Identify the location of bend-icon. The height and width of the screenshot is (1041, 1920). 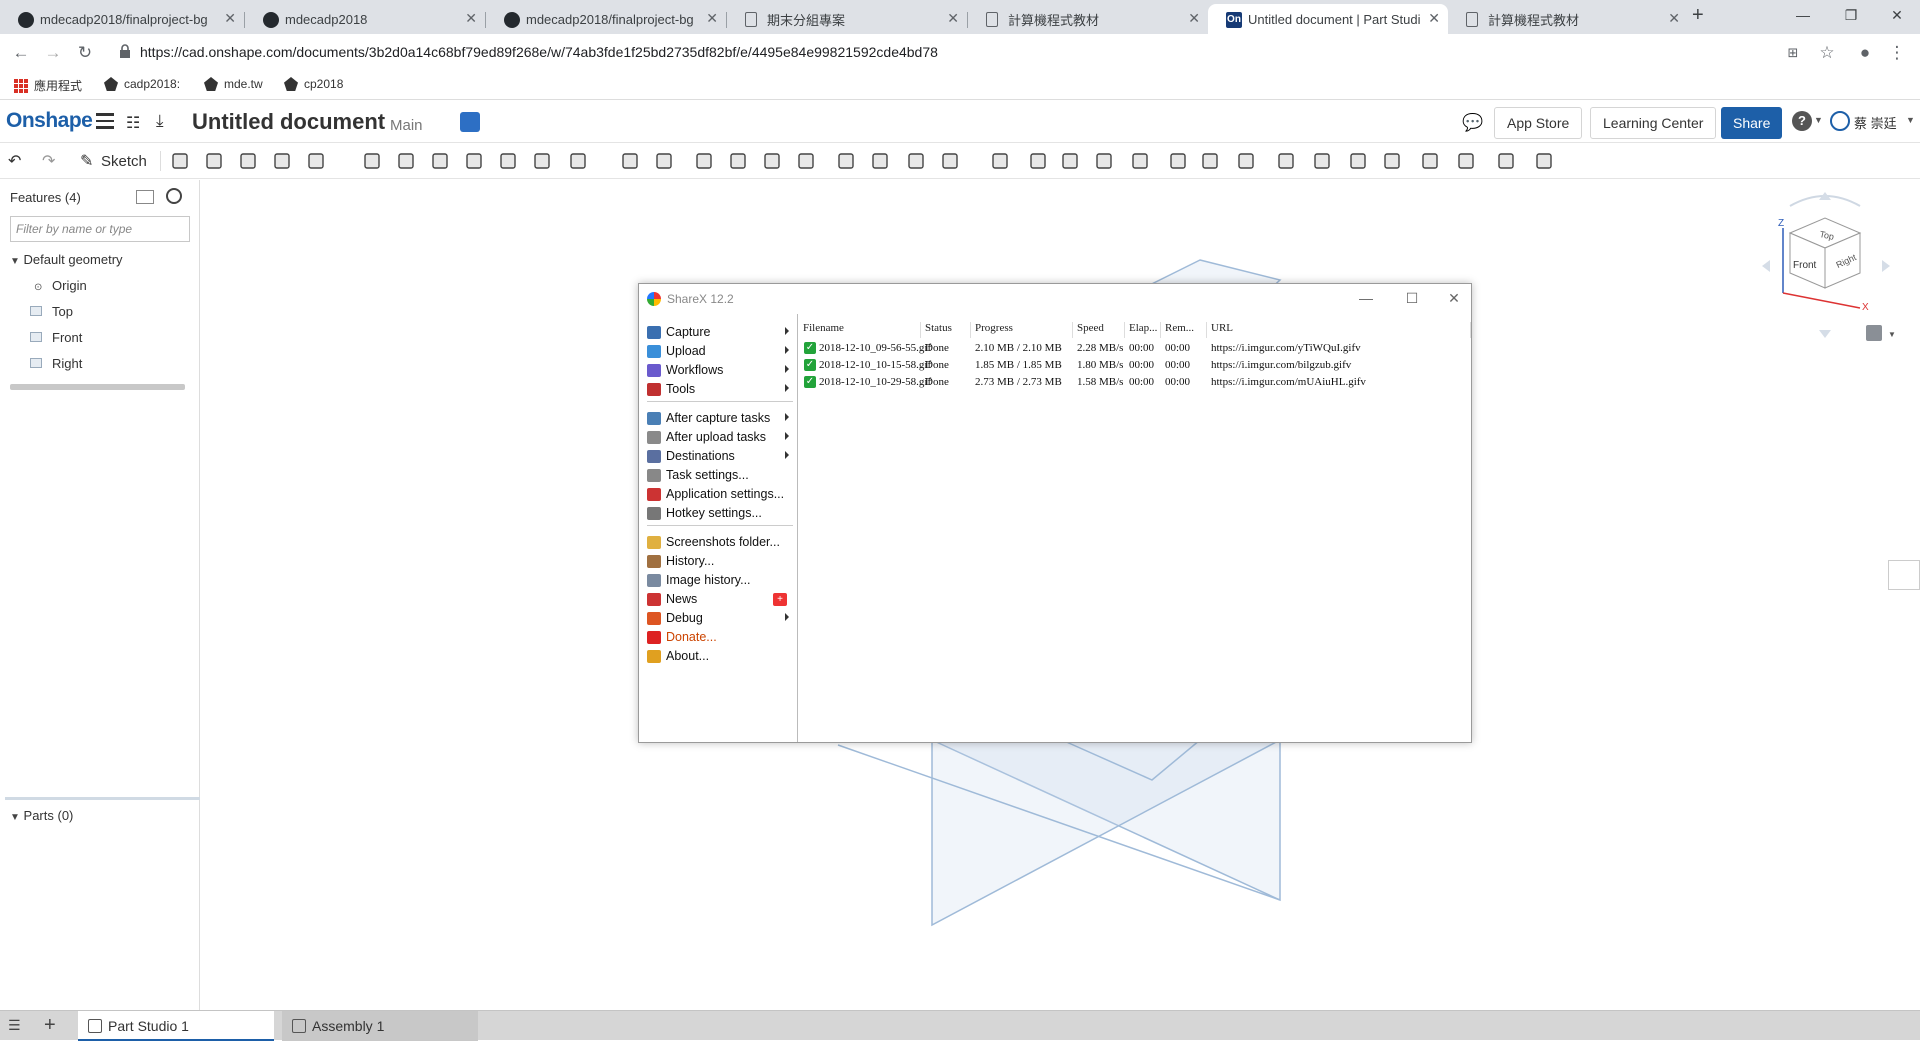
(1246, 161).